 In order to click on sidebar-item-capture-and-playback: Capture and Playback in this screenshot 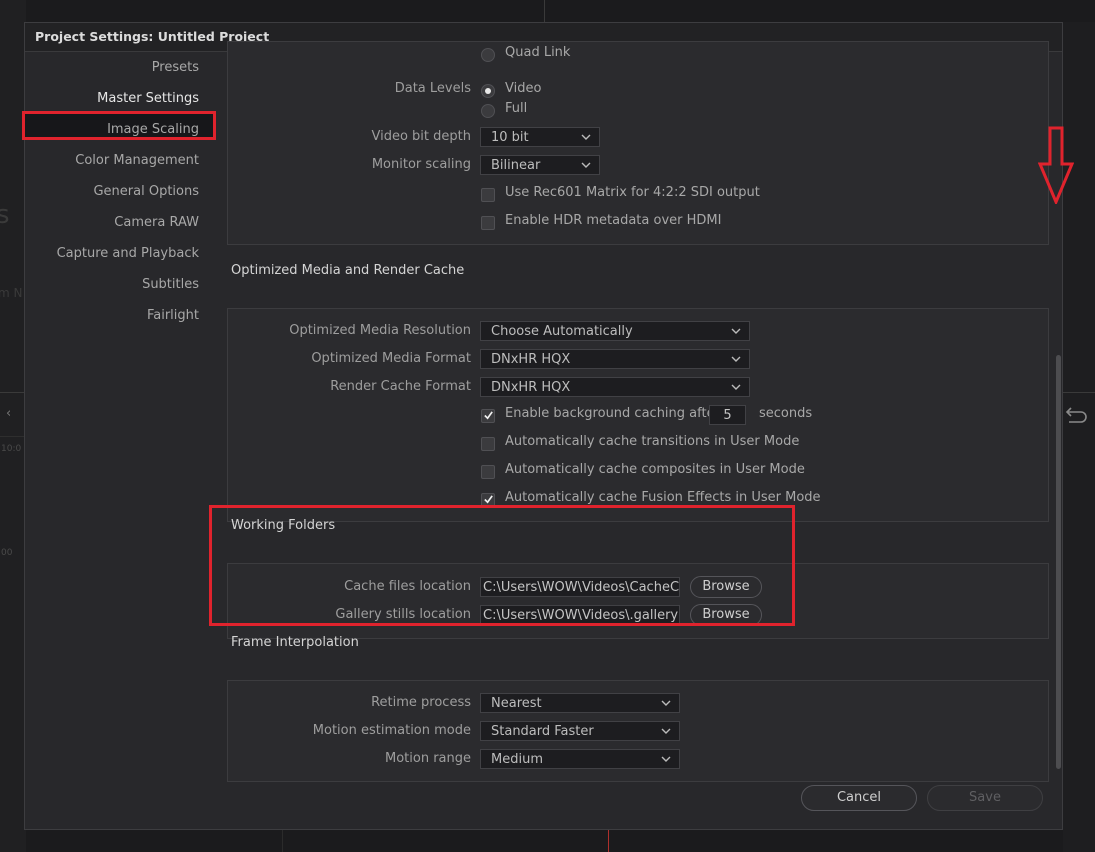, I will do `click(128, 253)`.